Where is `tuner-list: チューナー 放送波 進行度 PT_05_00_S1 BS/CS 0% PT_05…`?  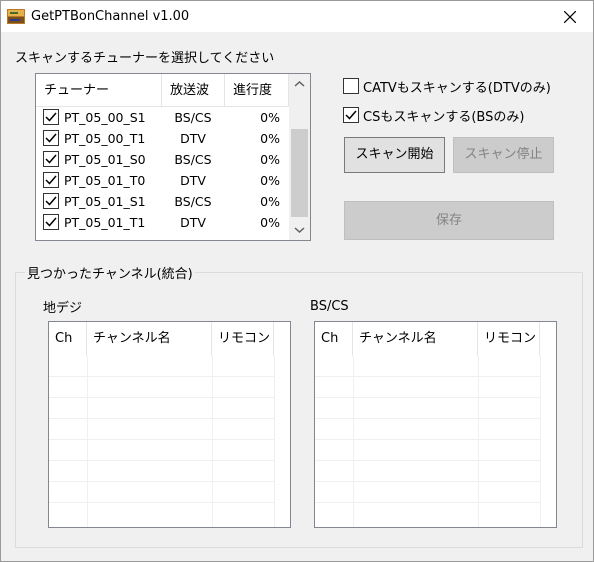 tuner-list: チューナー 放送波 進行度 PT_05_00_S1 BS/CS 0% PT_05… is located at coordinates (173, 157).